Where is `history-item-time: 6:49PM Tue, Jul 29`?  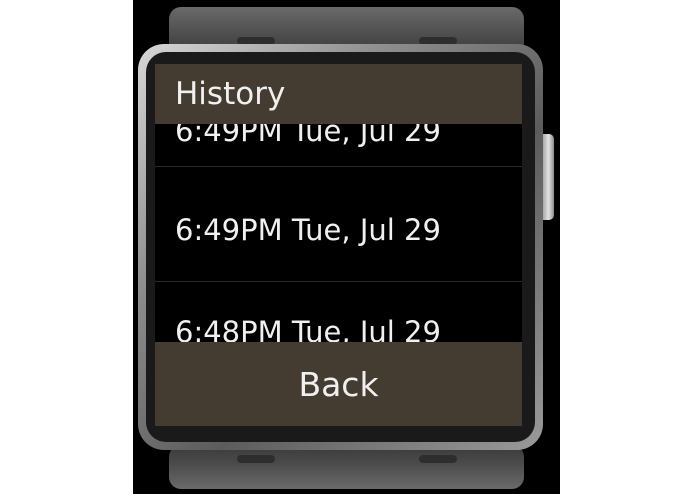
history-item-time: 6:49PM Tue, Jul 29 is located at coordinates (308, 230).